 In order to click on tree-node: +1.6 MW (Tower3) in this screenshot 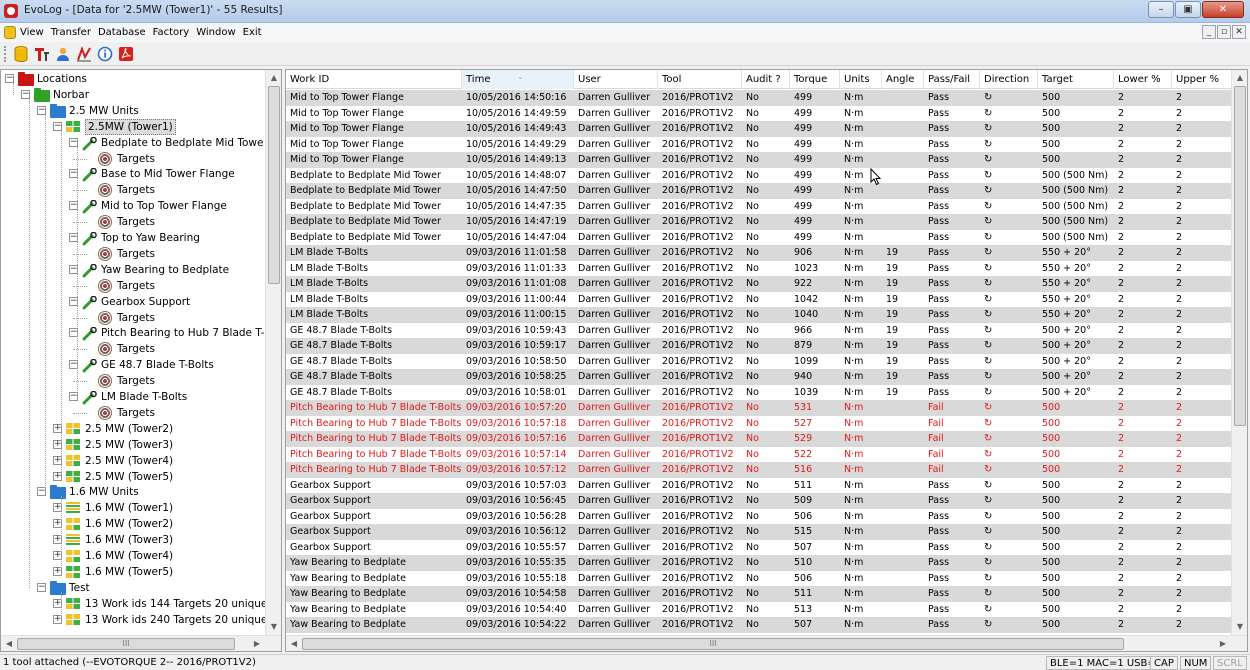, I will do `click(132, 540)`.